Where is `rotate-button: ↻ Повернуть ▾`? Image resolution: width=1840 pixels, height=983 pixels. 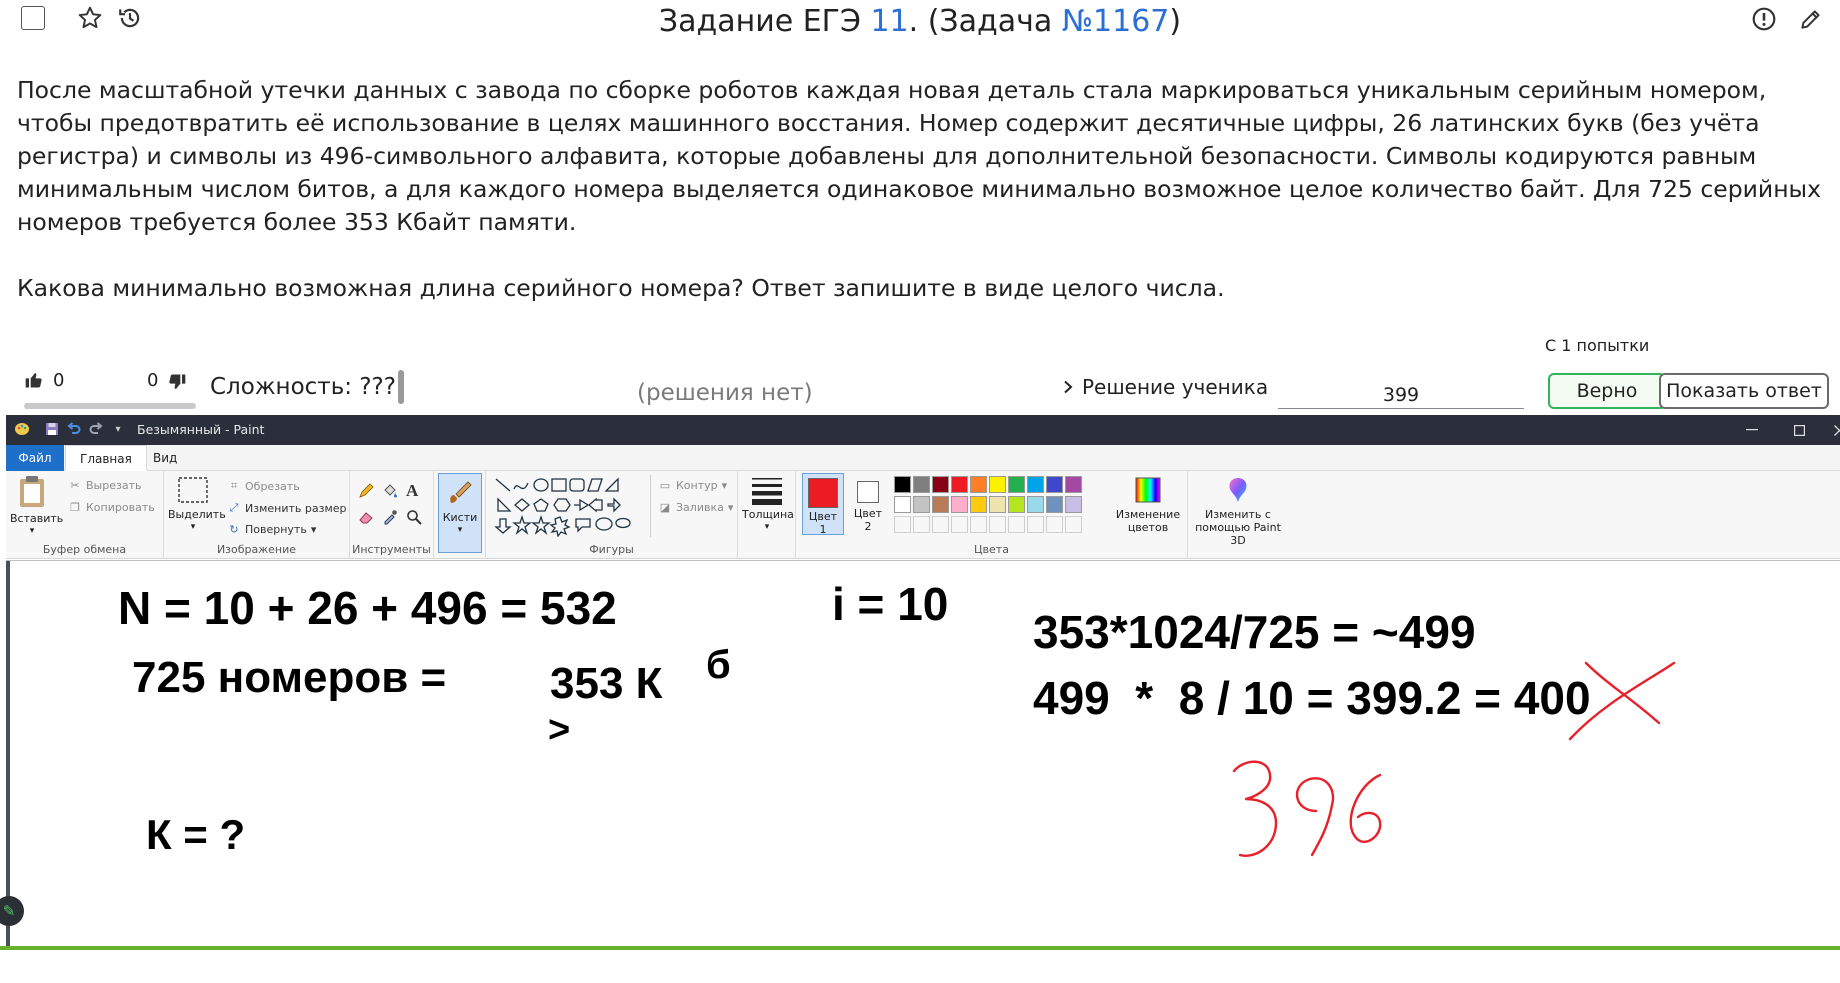
rotate-button: ↻ Повернуть ▾ is located at coordinates (271, 529).